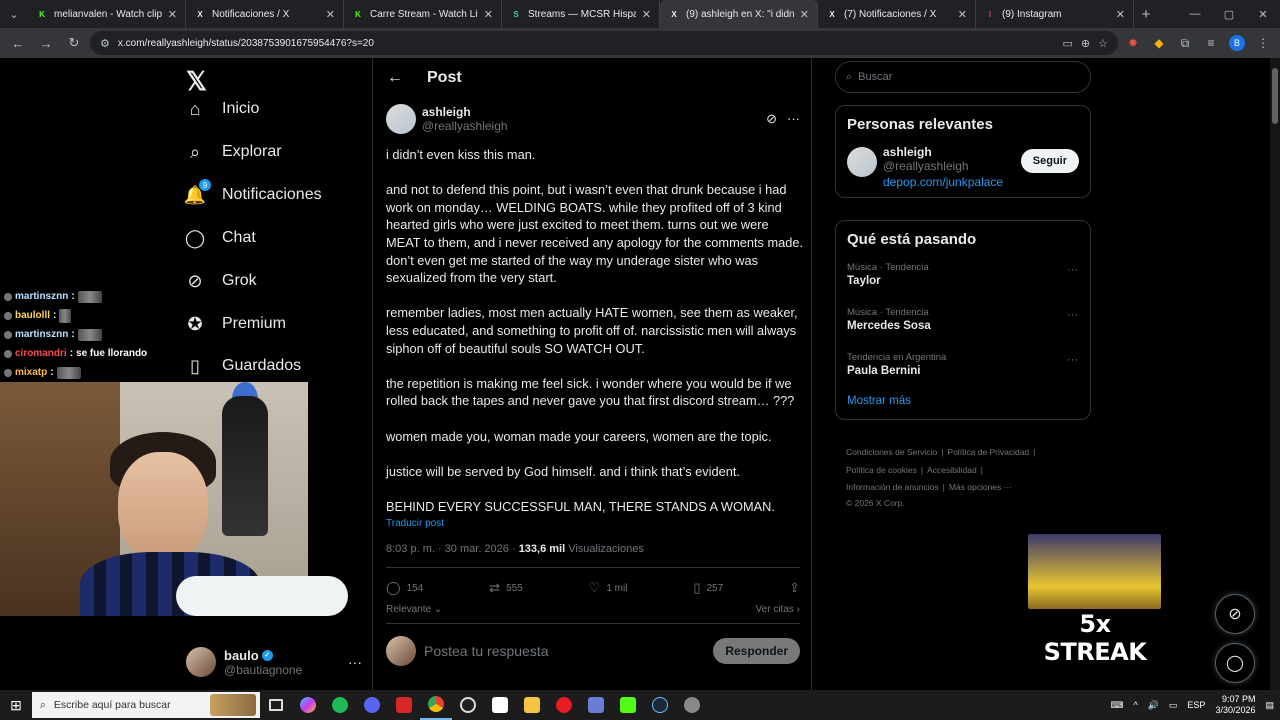 The height and width of the screenshot is (720, 1280). Describe the element at coordinates (1049, 161) in the screenshot. I see `follow-button: Seguir` at that location.